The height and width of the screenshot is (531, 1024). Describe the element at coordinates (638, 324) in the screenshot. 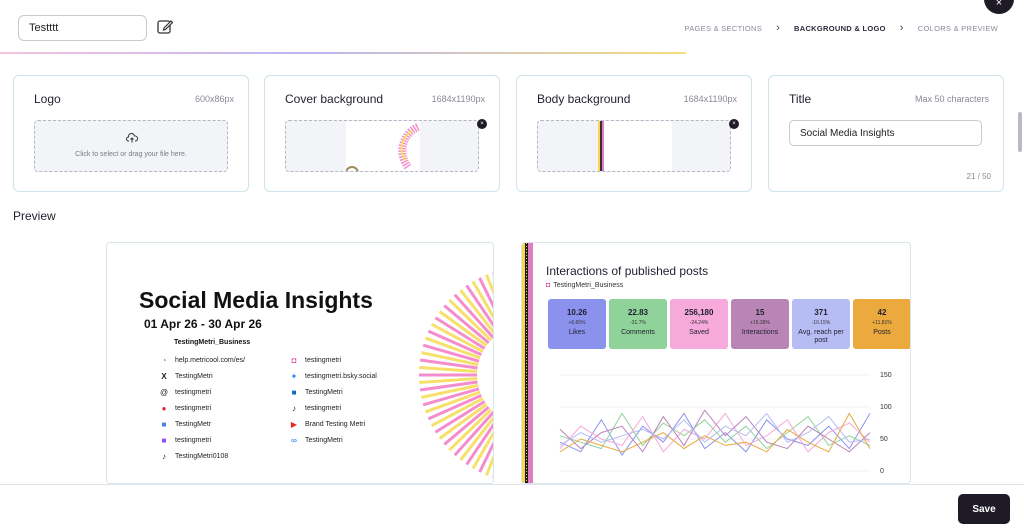

I see `kpi-card: 22.83 -31.7% Comments` at that location.